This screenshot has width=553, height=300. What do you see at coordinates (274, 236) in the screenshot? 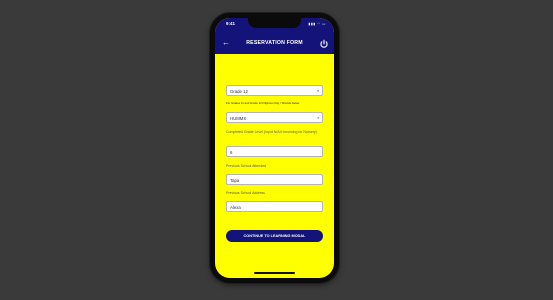
I see `continue-button: CONTINUE TO LEARNING MODAL` at bounding box center [274, 236].